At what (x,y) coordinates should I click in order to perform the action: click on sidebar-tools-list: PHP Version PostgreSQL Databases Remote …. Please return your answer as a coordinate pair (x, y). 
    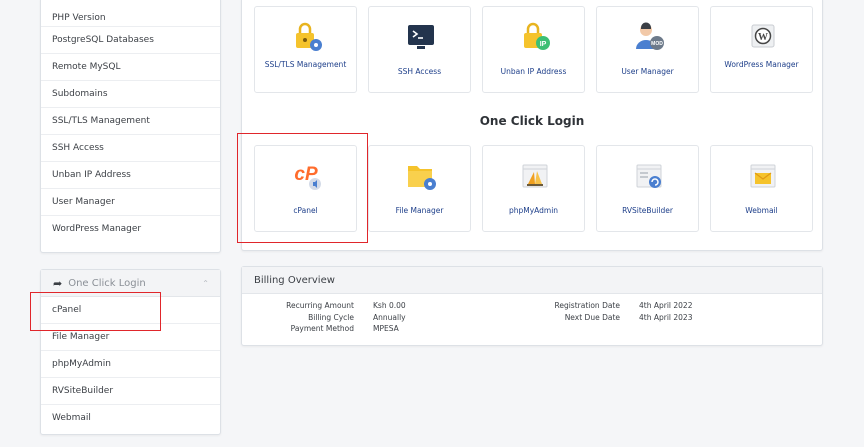
    Looking at the image, I should click on (130, 121).